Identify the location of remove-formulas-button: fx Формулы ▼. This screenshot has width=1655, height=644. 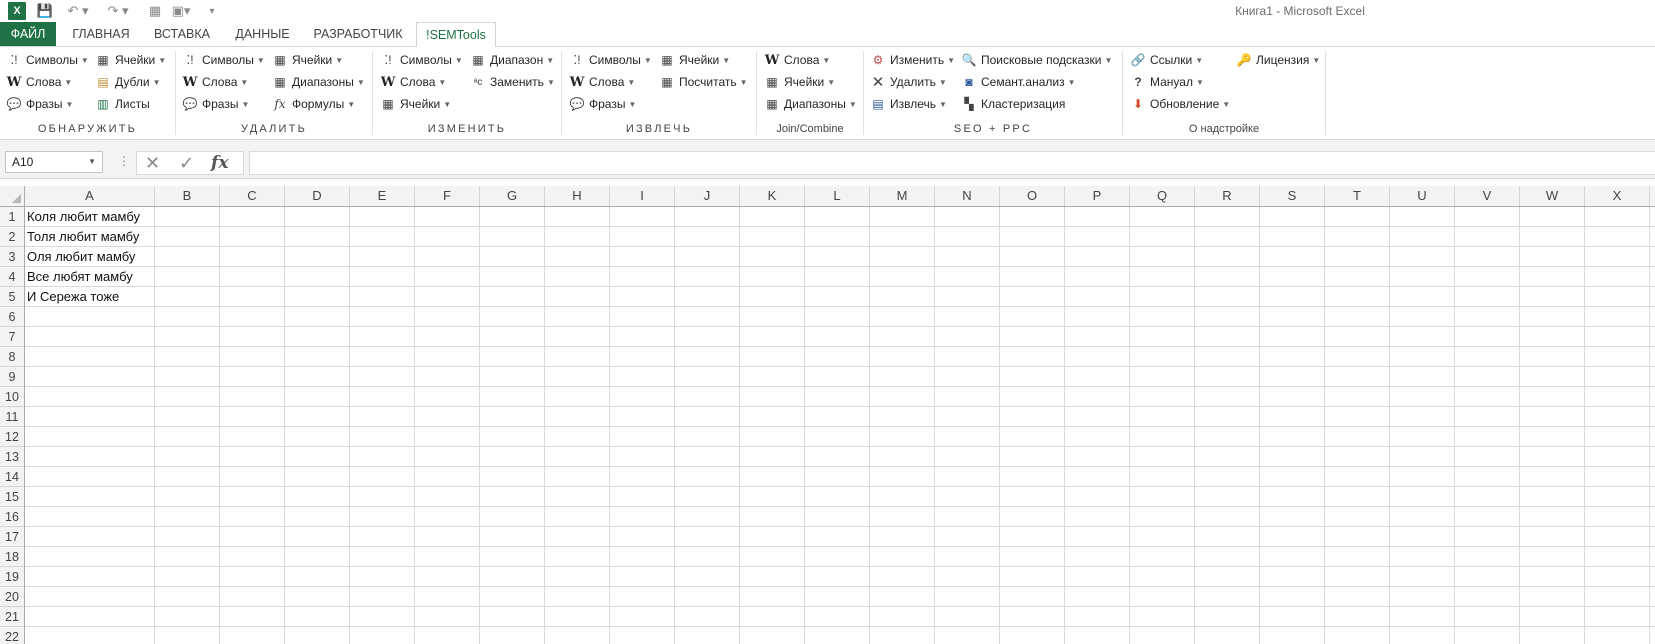
(313, 104).